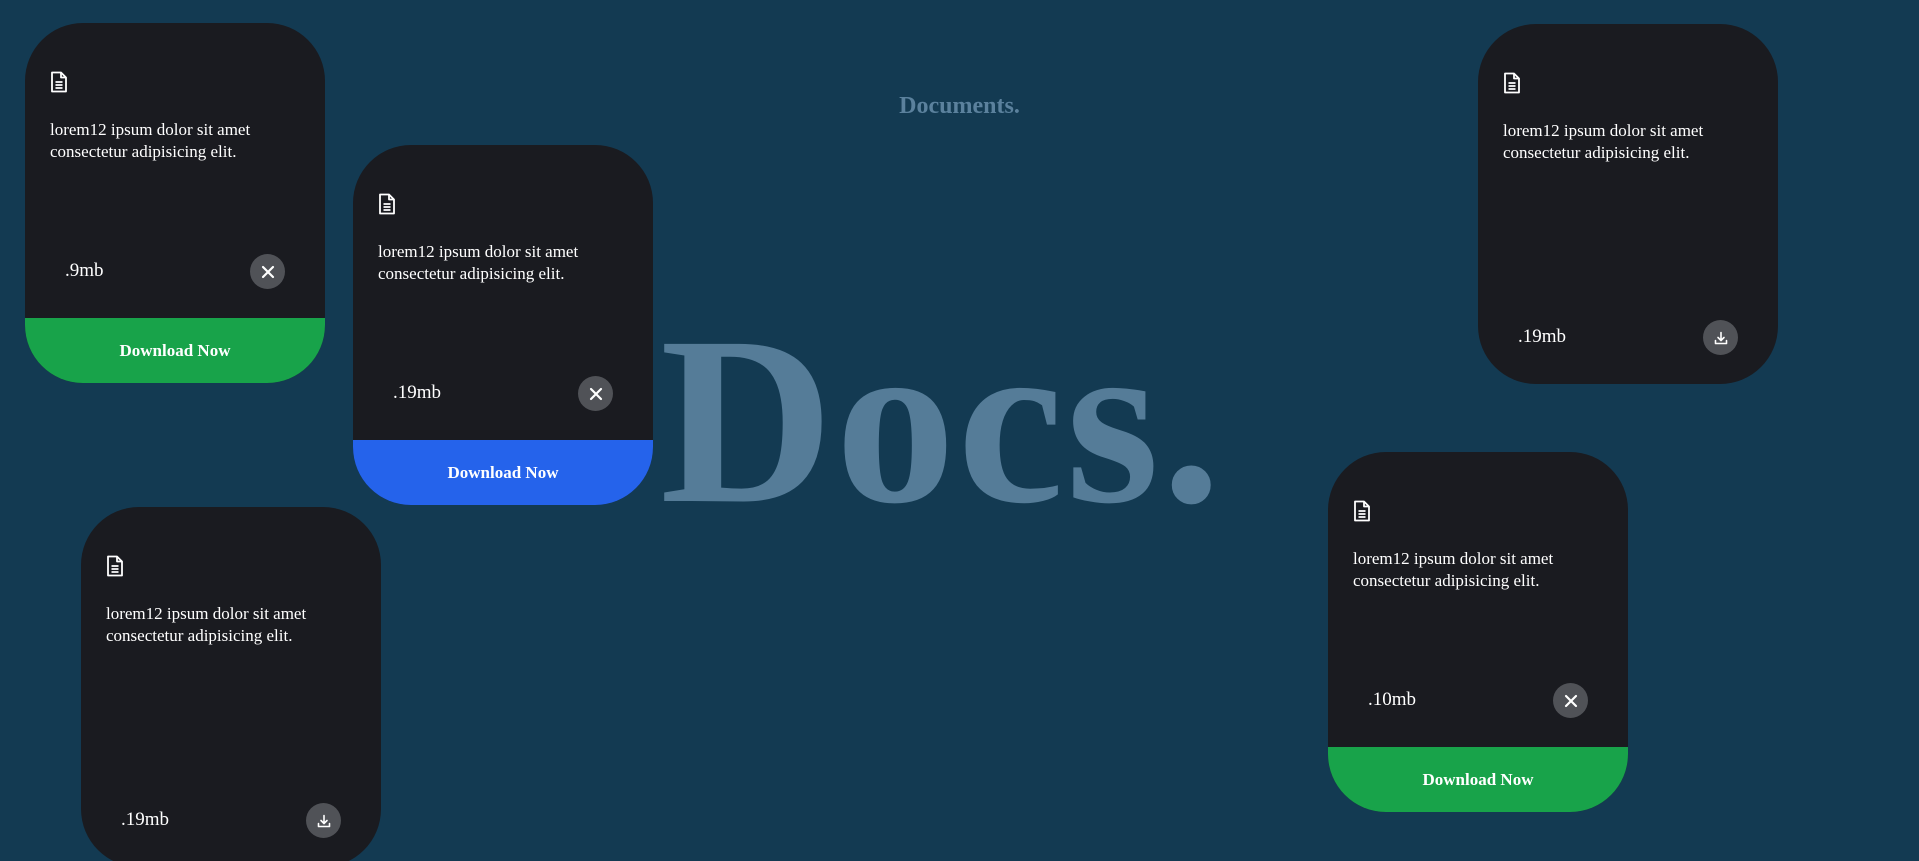 Image resolution: width=1919 pixels, height=861 pixels. I want to click on file-size: .9mb, so click(84, 270).